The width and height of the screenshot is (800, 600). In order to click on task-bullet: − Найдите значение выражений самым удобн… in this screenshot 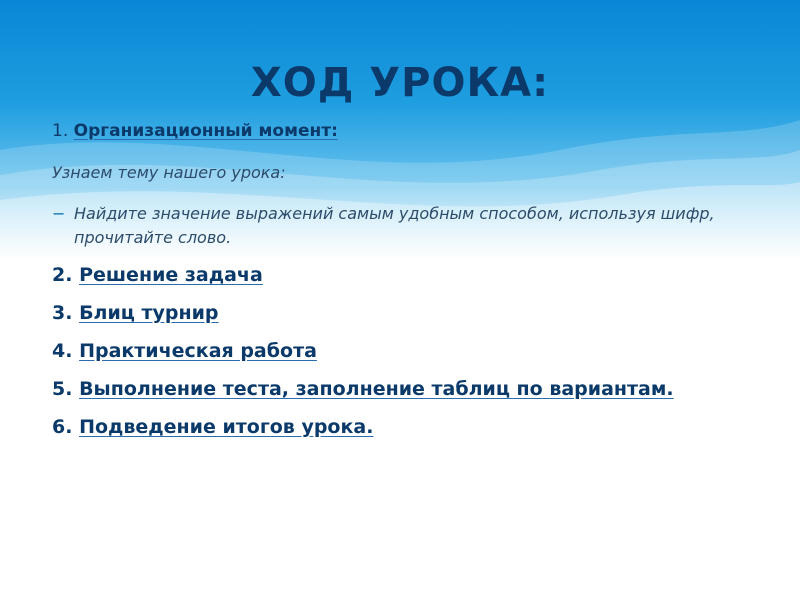, I will do `click(423, 226)`.